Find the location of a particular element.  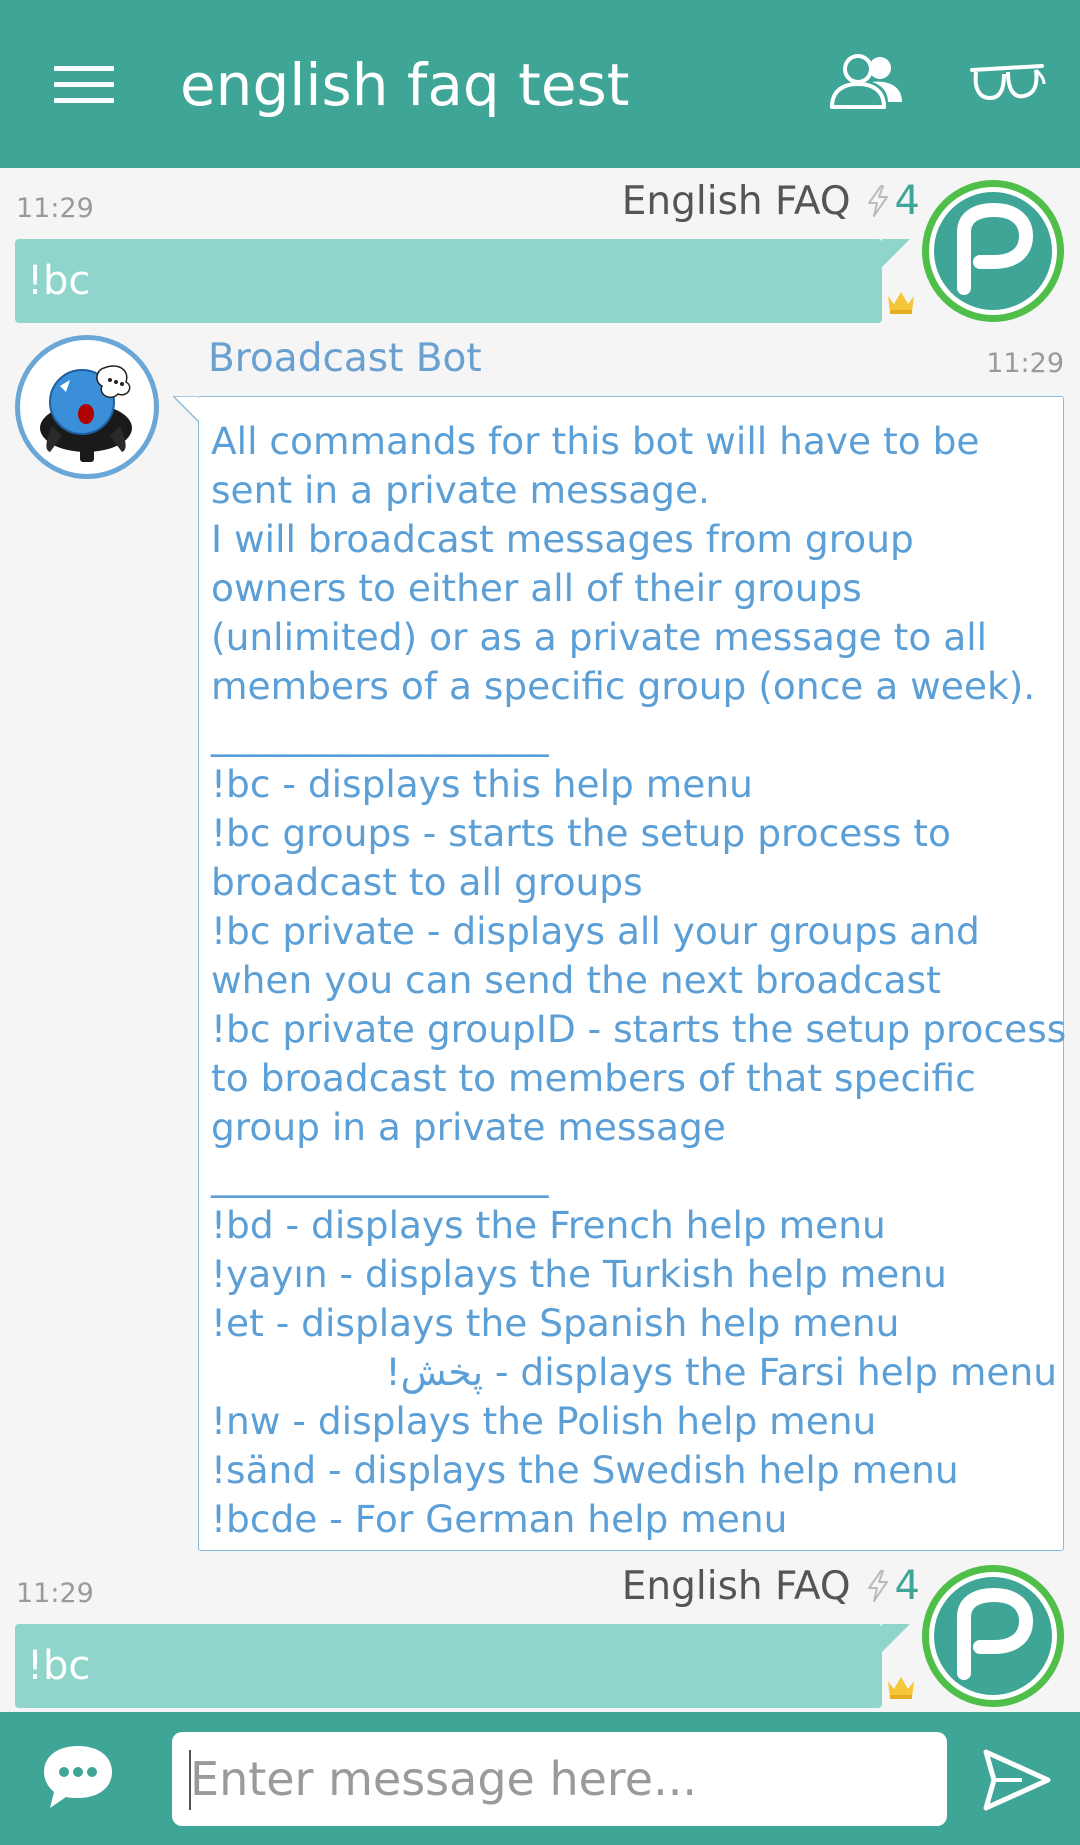

message-line: !sänd - displays the Swedish help menu is located at coordinates (585, 1470).